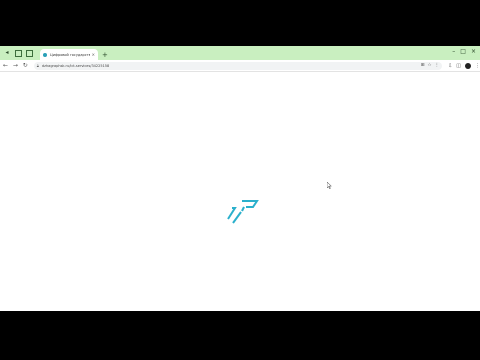  I want to click on translate-icon: ⊞, so click(423, 65).